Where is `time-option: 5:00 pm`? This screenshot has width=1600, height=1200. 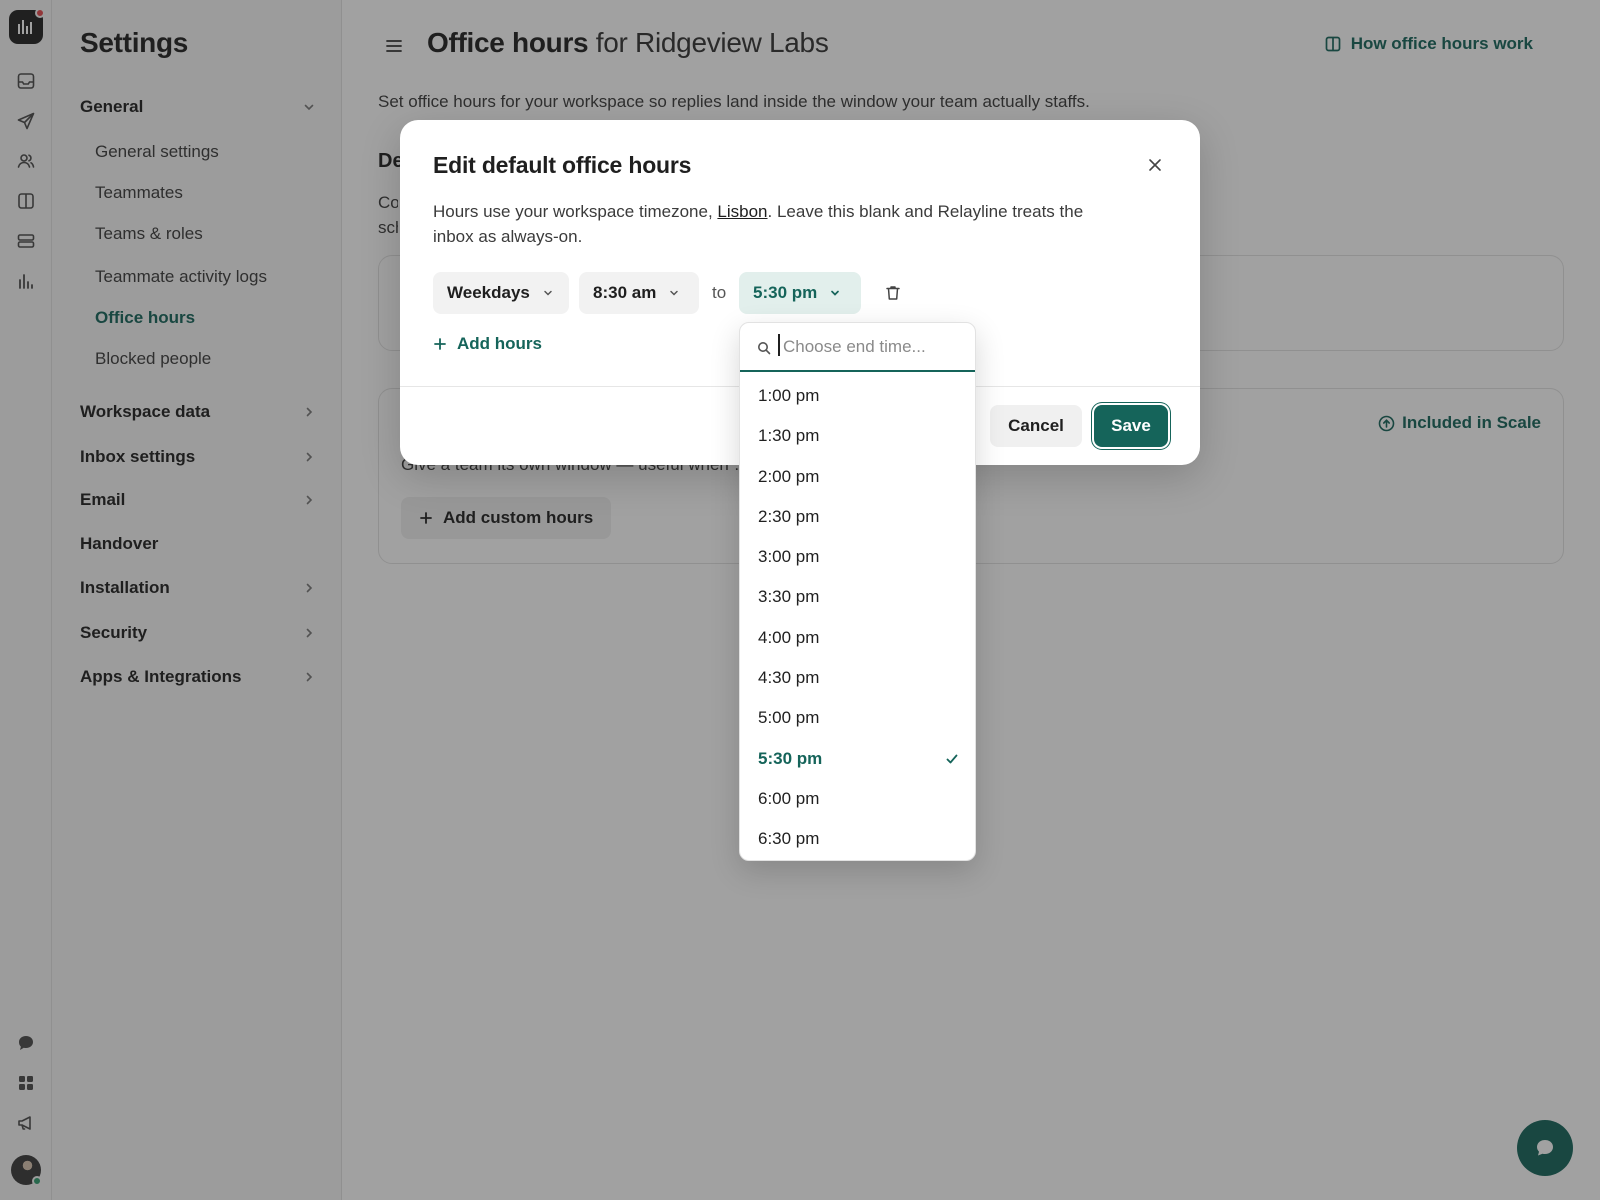
time-option: 5:00 pm is located at coordinates (857, 718).